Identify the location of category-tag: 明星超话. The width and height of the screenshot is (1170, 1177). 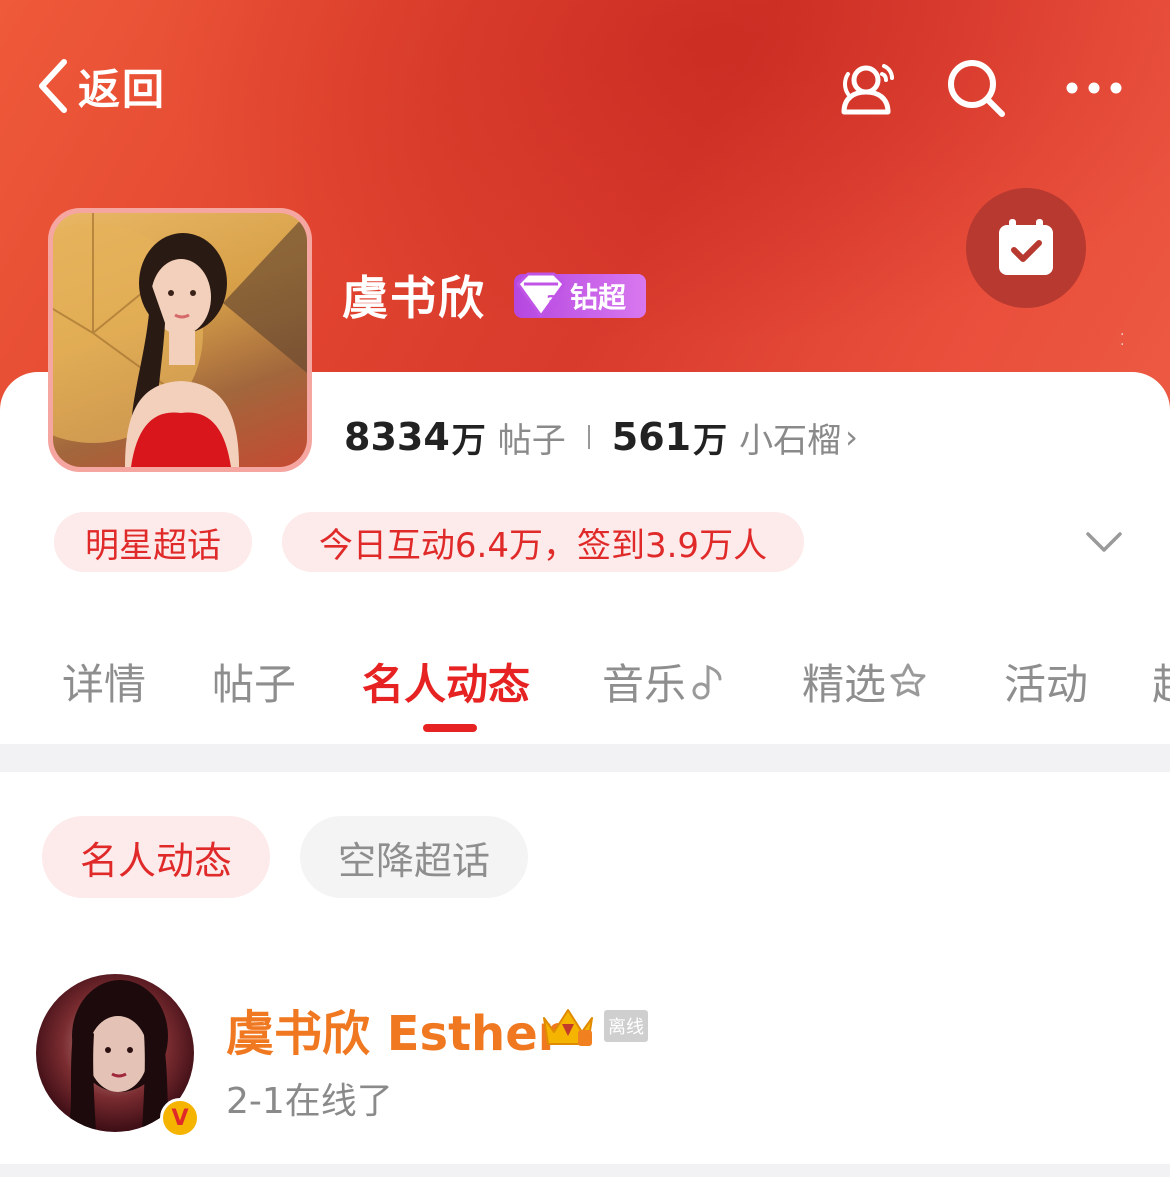
(153, 542).